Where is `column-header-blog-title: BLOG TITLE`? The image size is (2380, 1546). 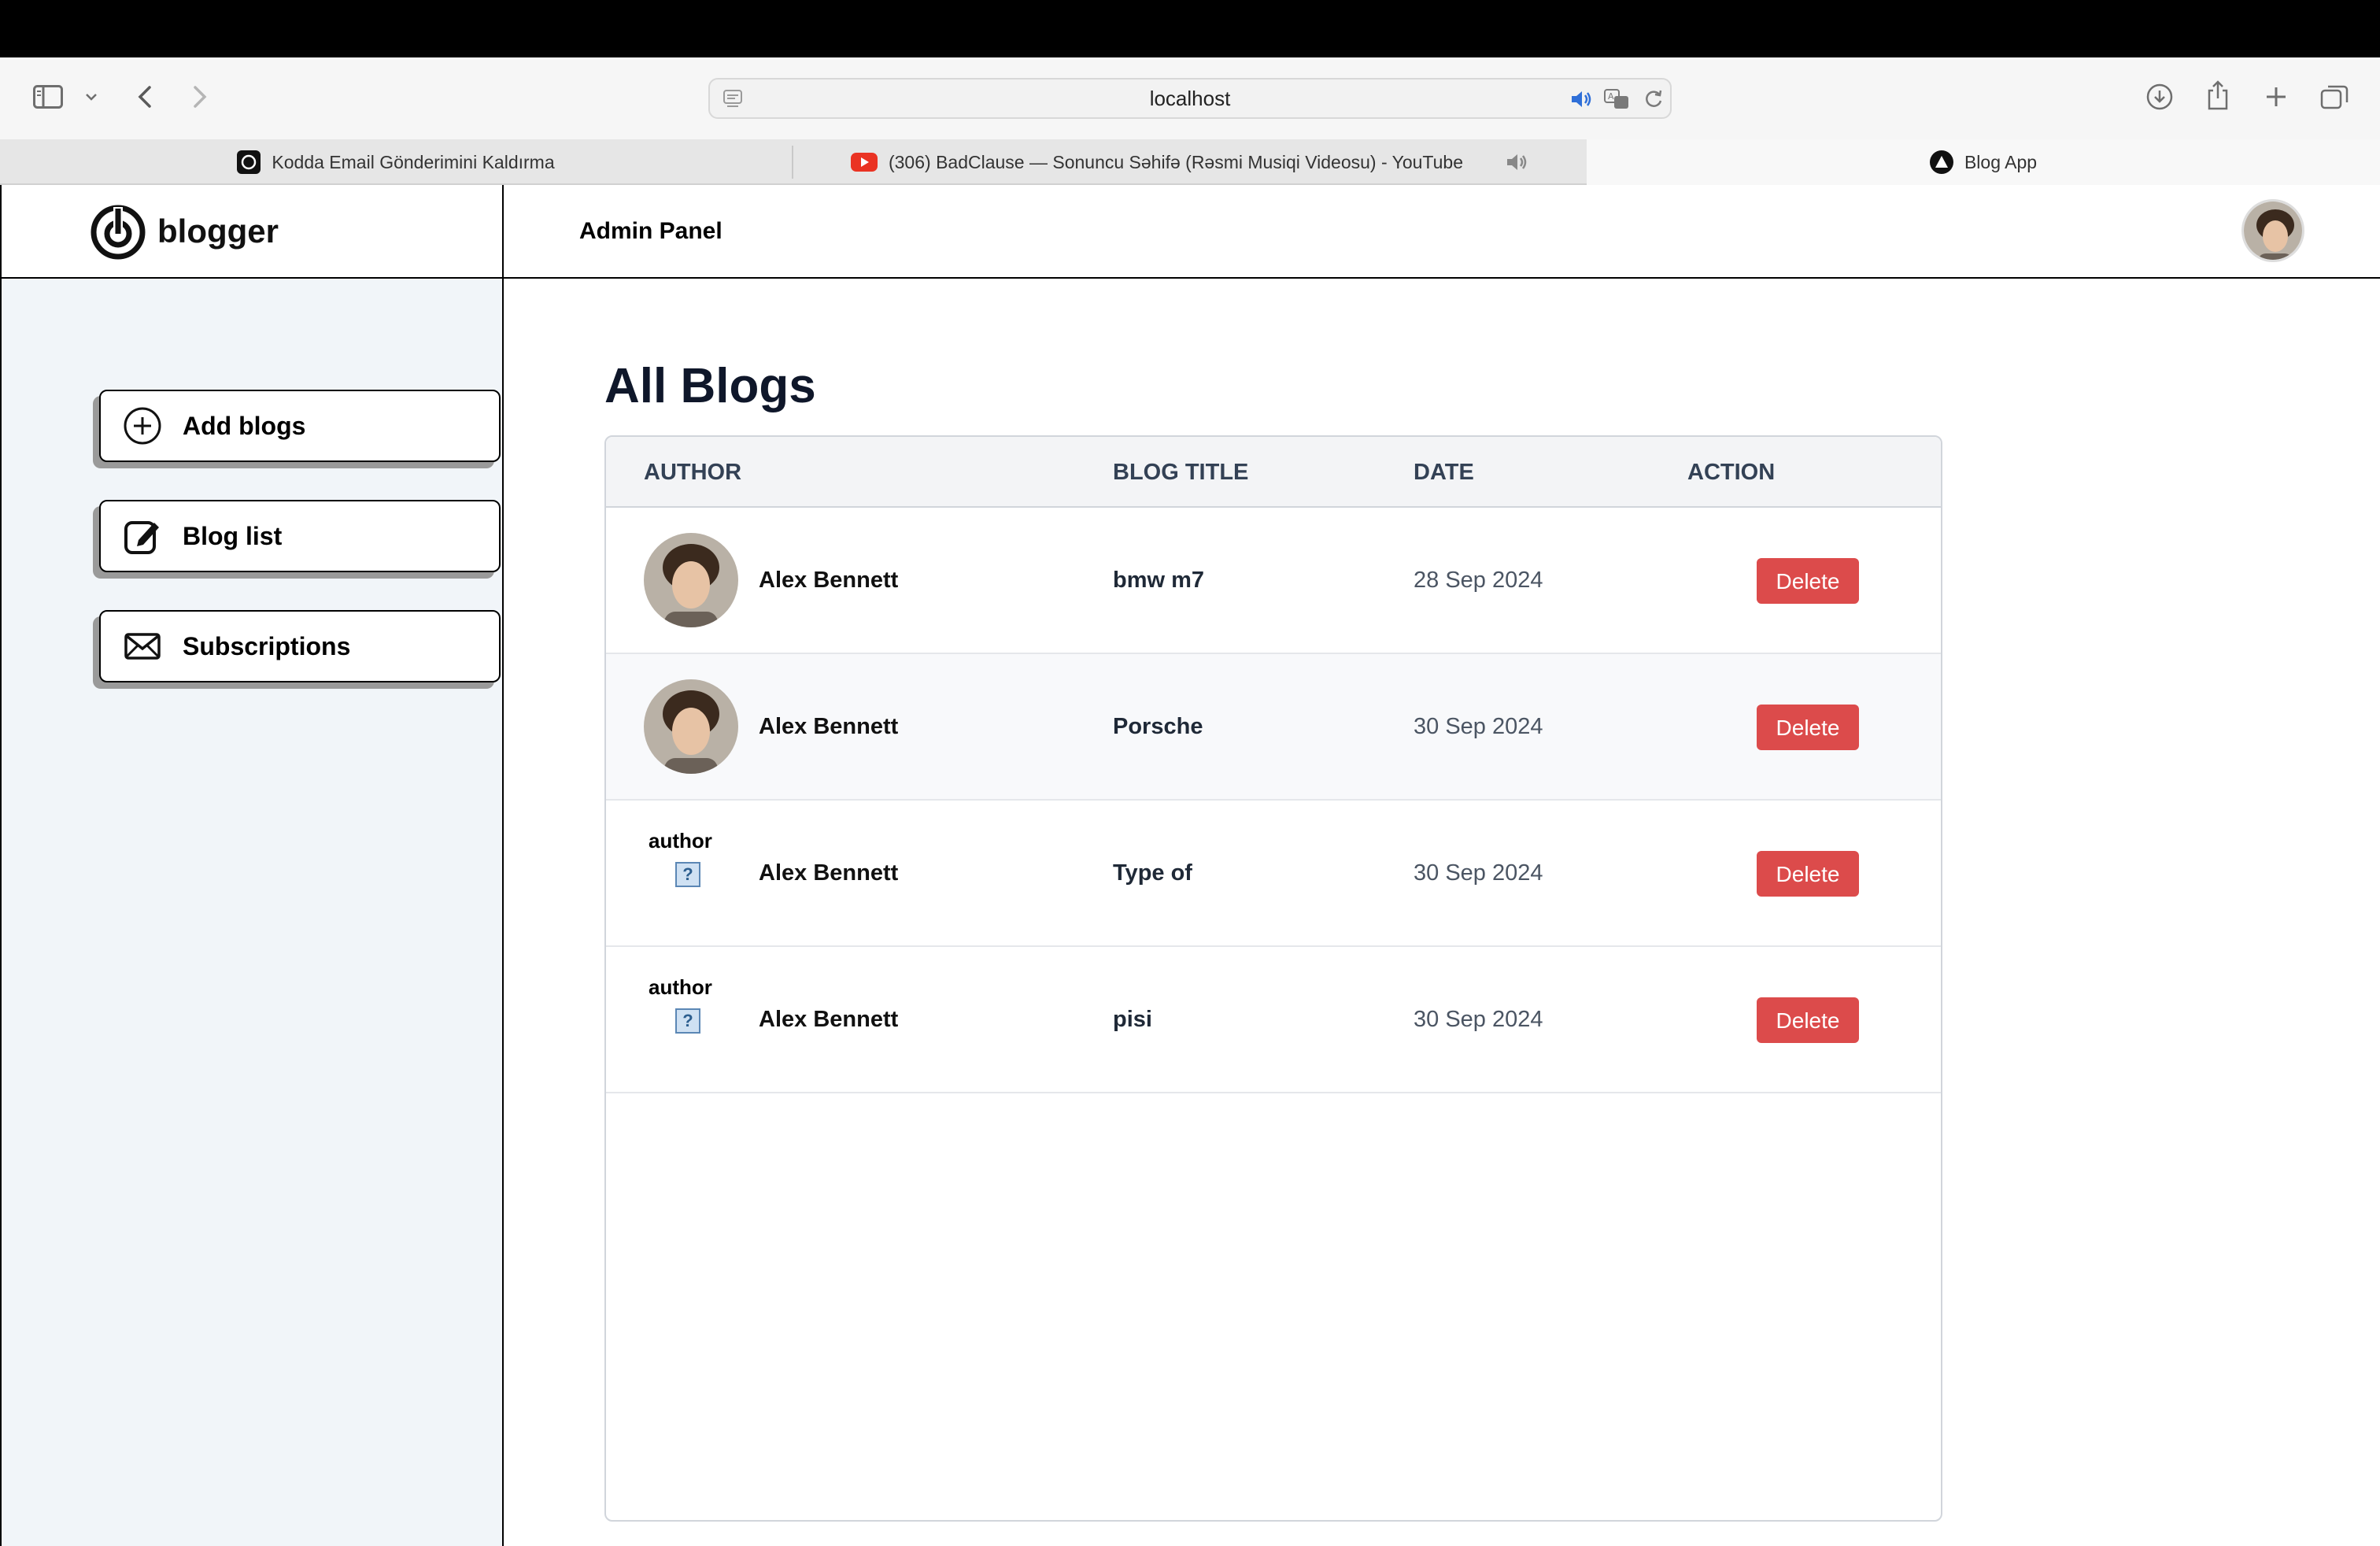
column-header-blog-title: BLOG TITLE is located at coordinates (1181, 473).